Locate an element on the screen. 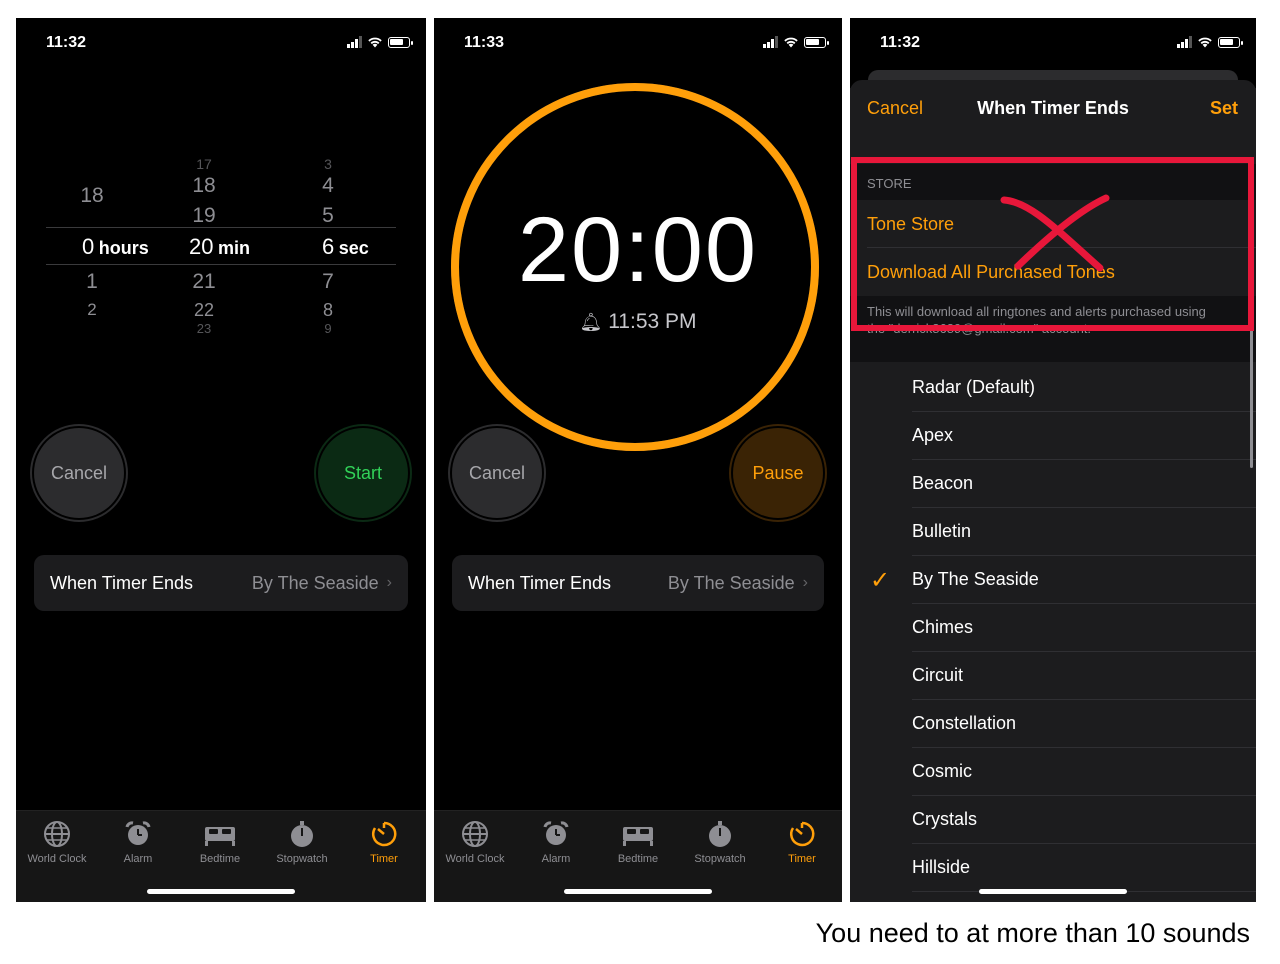  countdown-display: 20:00 is located at coordinates (638, 250).